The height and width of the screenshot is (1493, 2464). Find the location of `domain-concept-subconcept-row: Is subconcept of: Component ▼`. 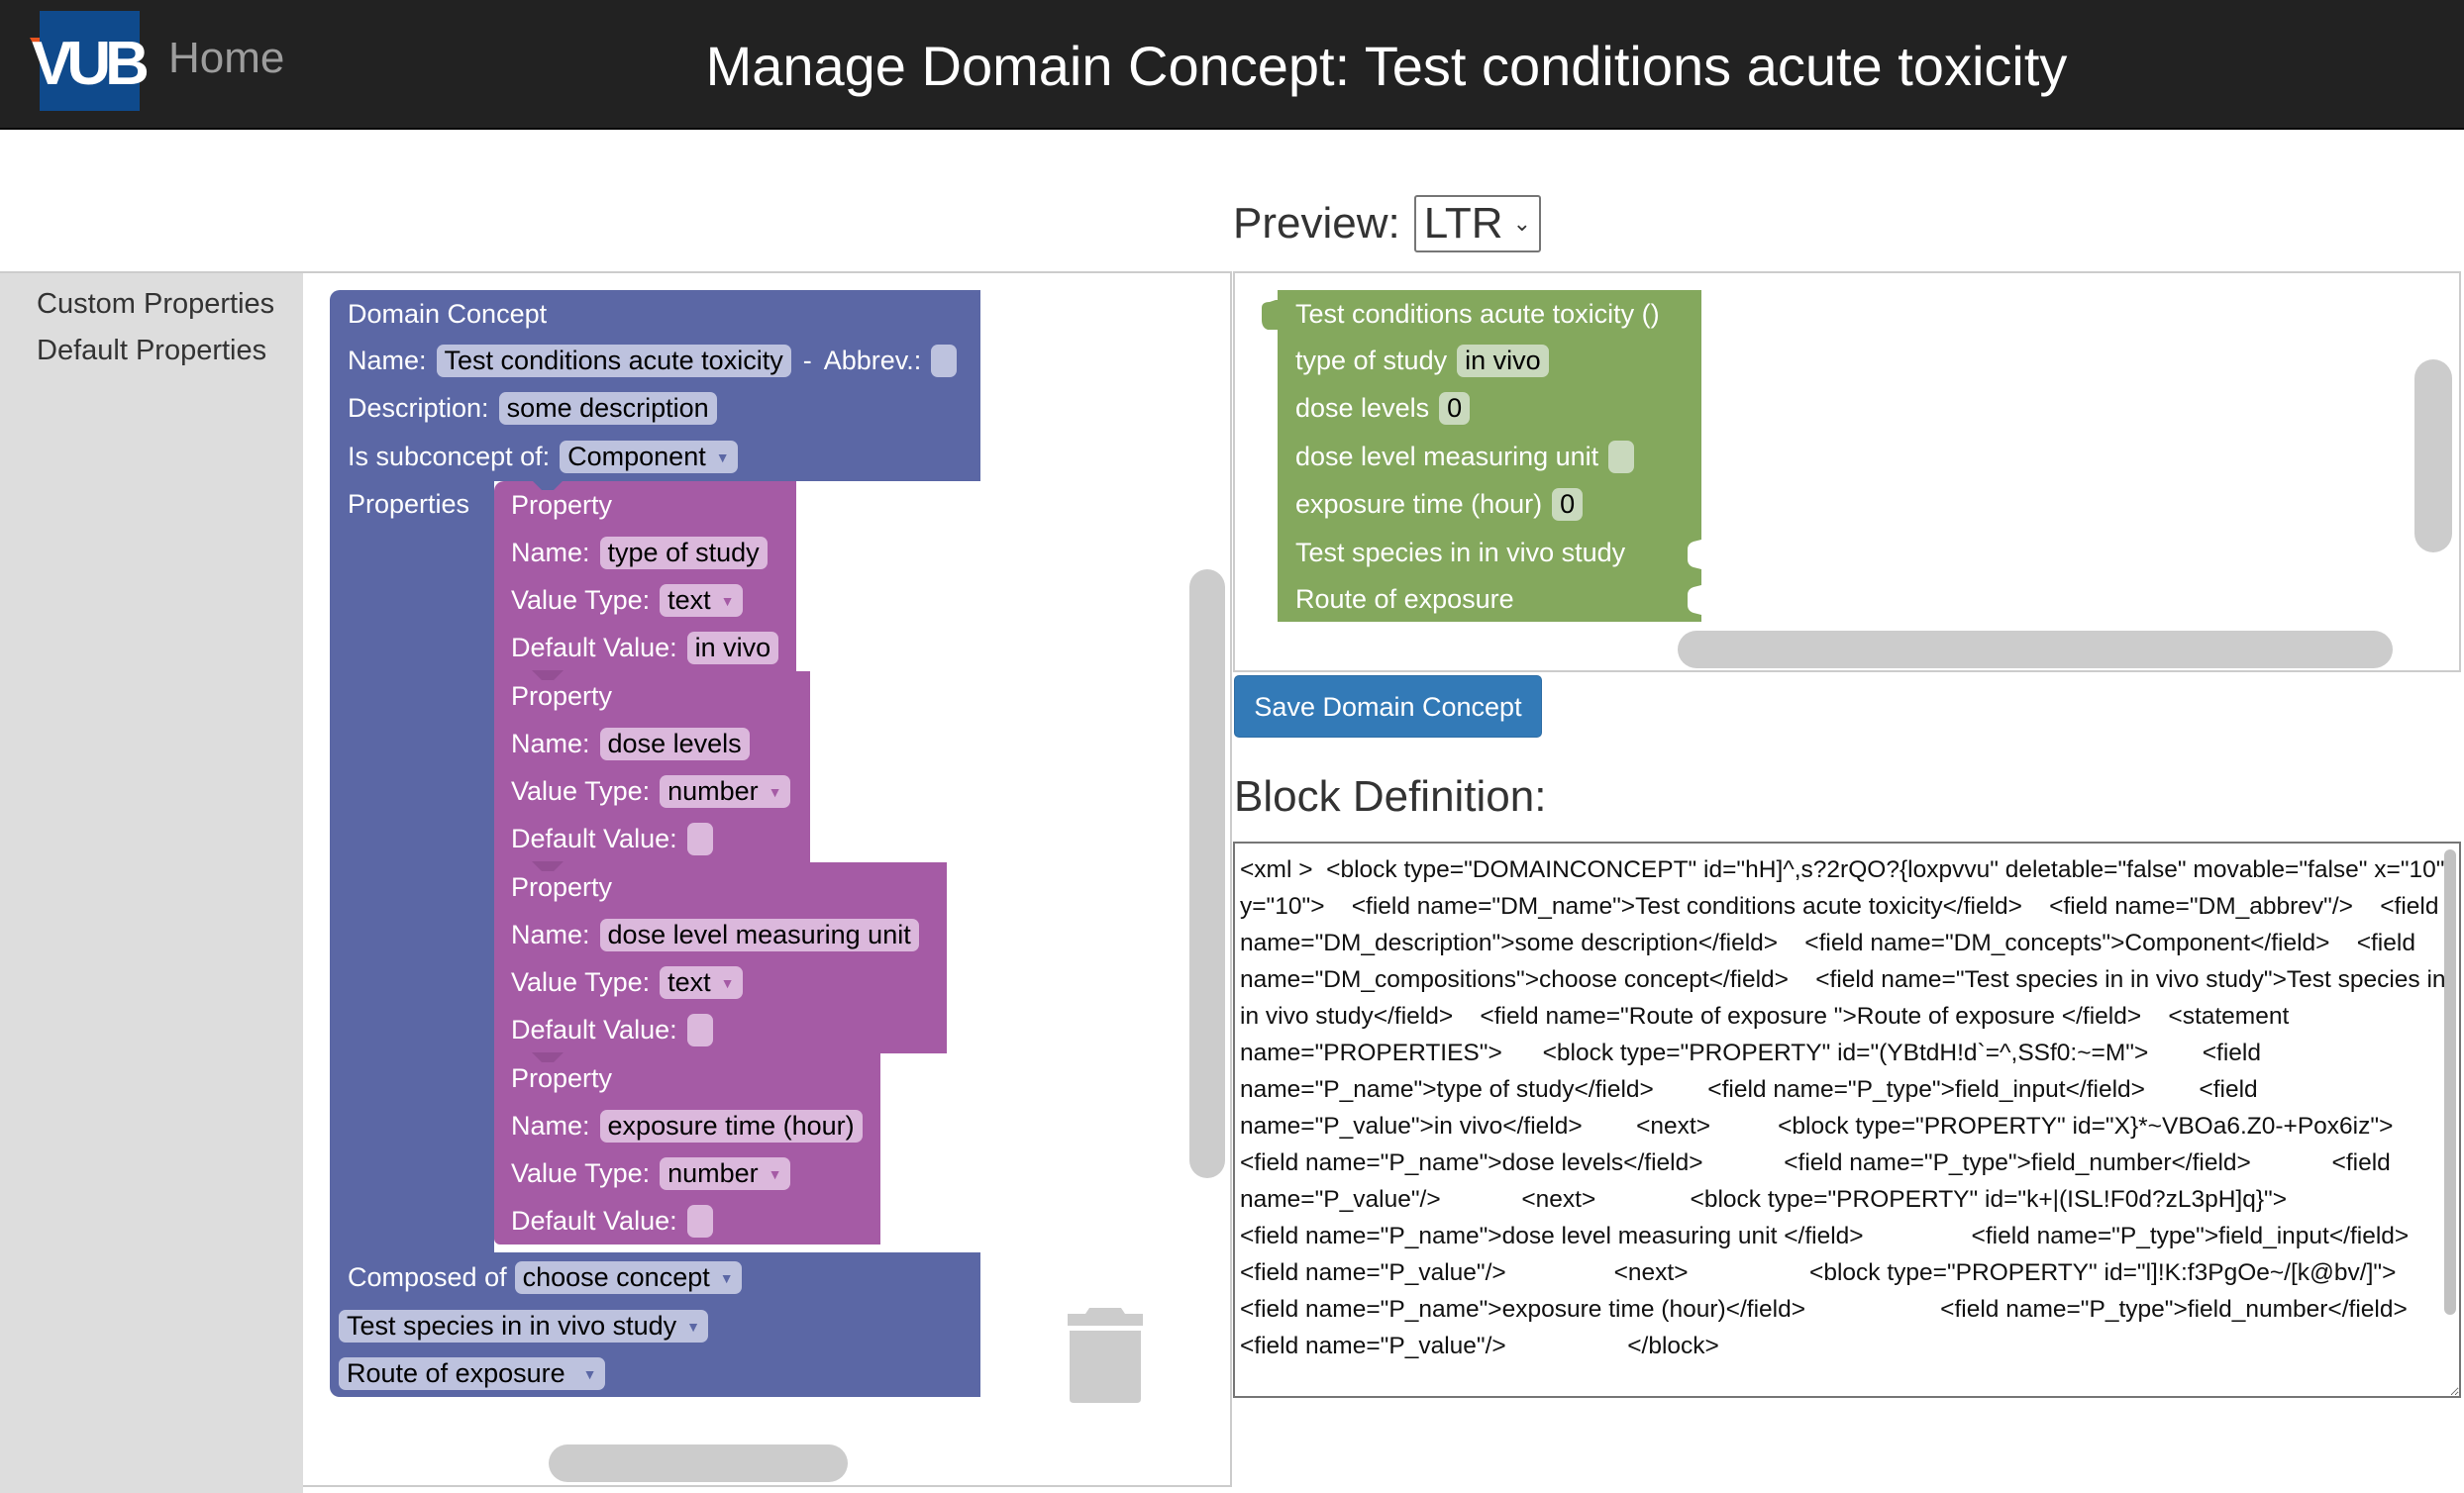

domain-concept-subconcept-row: Is subconcept of: Component ▼ is located at coordinates (543, 456).